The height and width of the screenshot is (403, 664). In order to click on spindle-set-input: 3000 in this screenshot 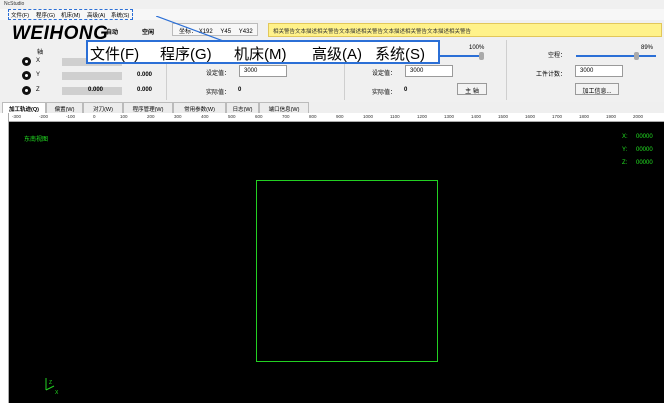, I will do `click(429, 71)`.